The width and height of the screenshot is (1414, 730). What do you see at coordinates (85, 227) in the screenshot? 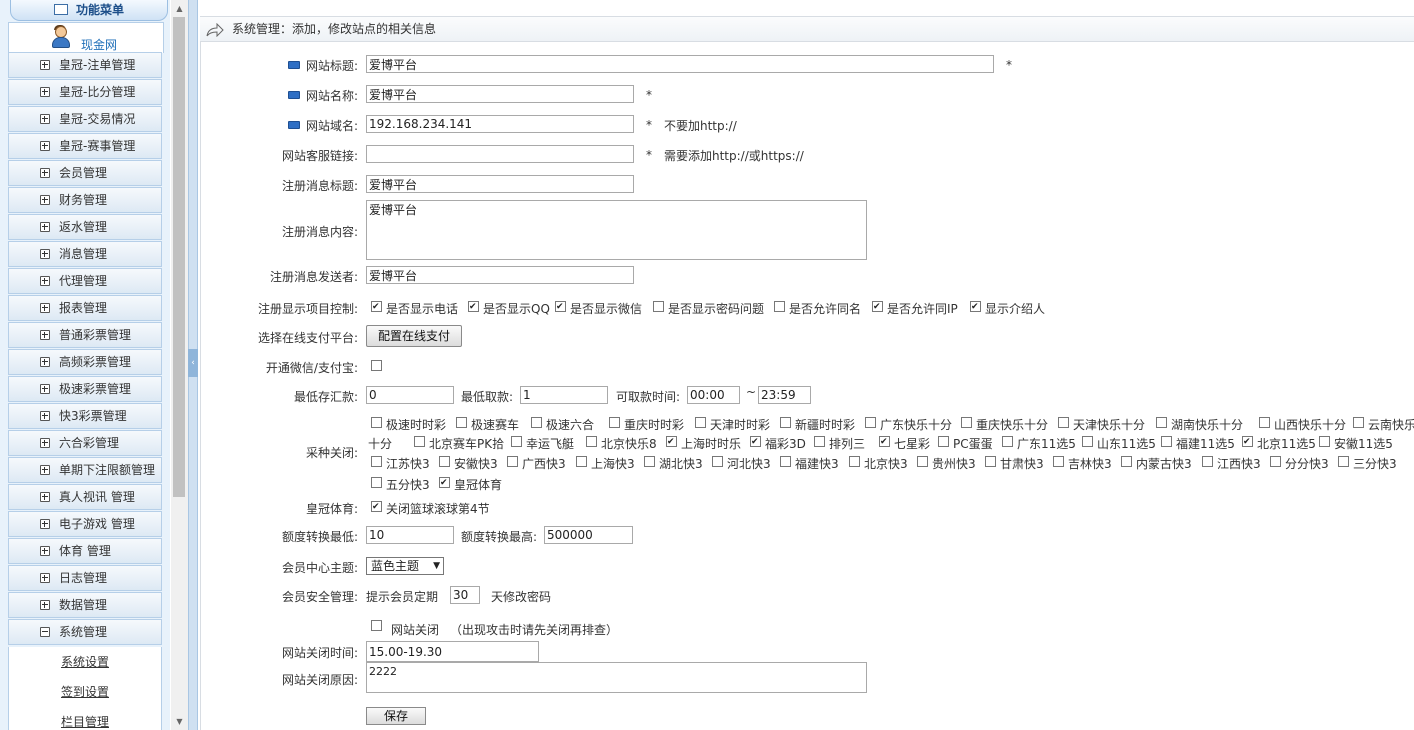
I see `sidebar-item: 返水管理` at bounding box center [85, 227].